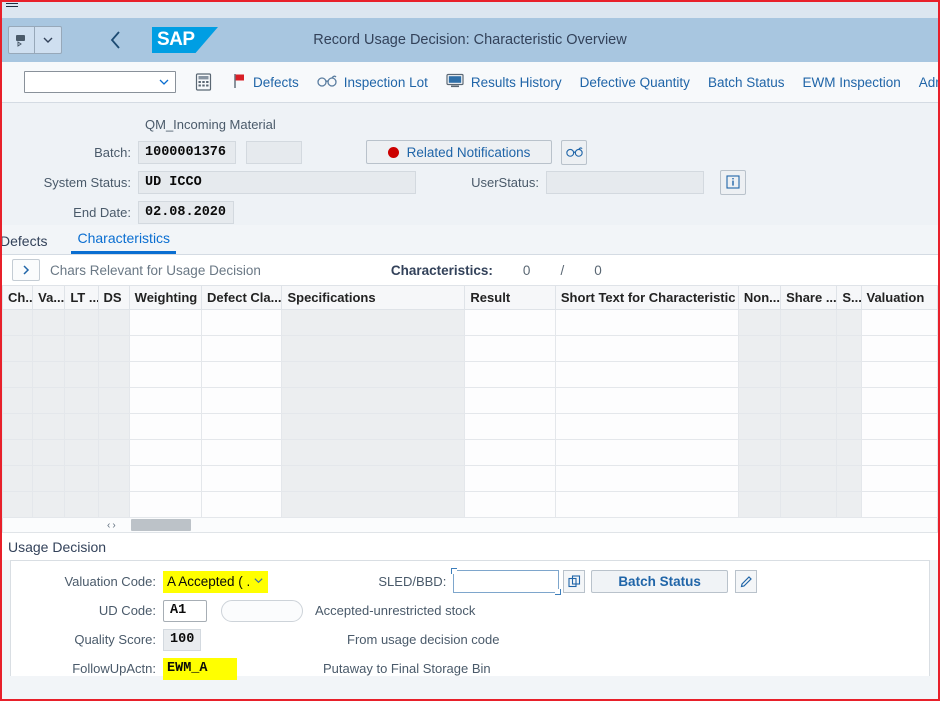 Image resolution: width=940 pixels, height=701 pixels. Describe the element at coordinates (100, 82) in the screenshot. I see `toolbar-select` at that location.